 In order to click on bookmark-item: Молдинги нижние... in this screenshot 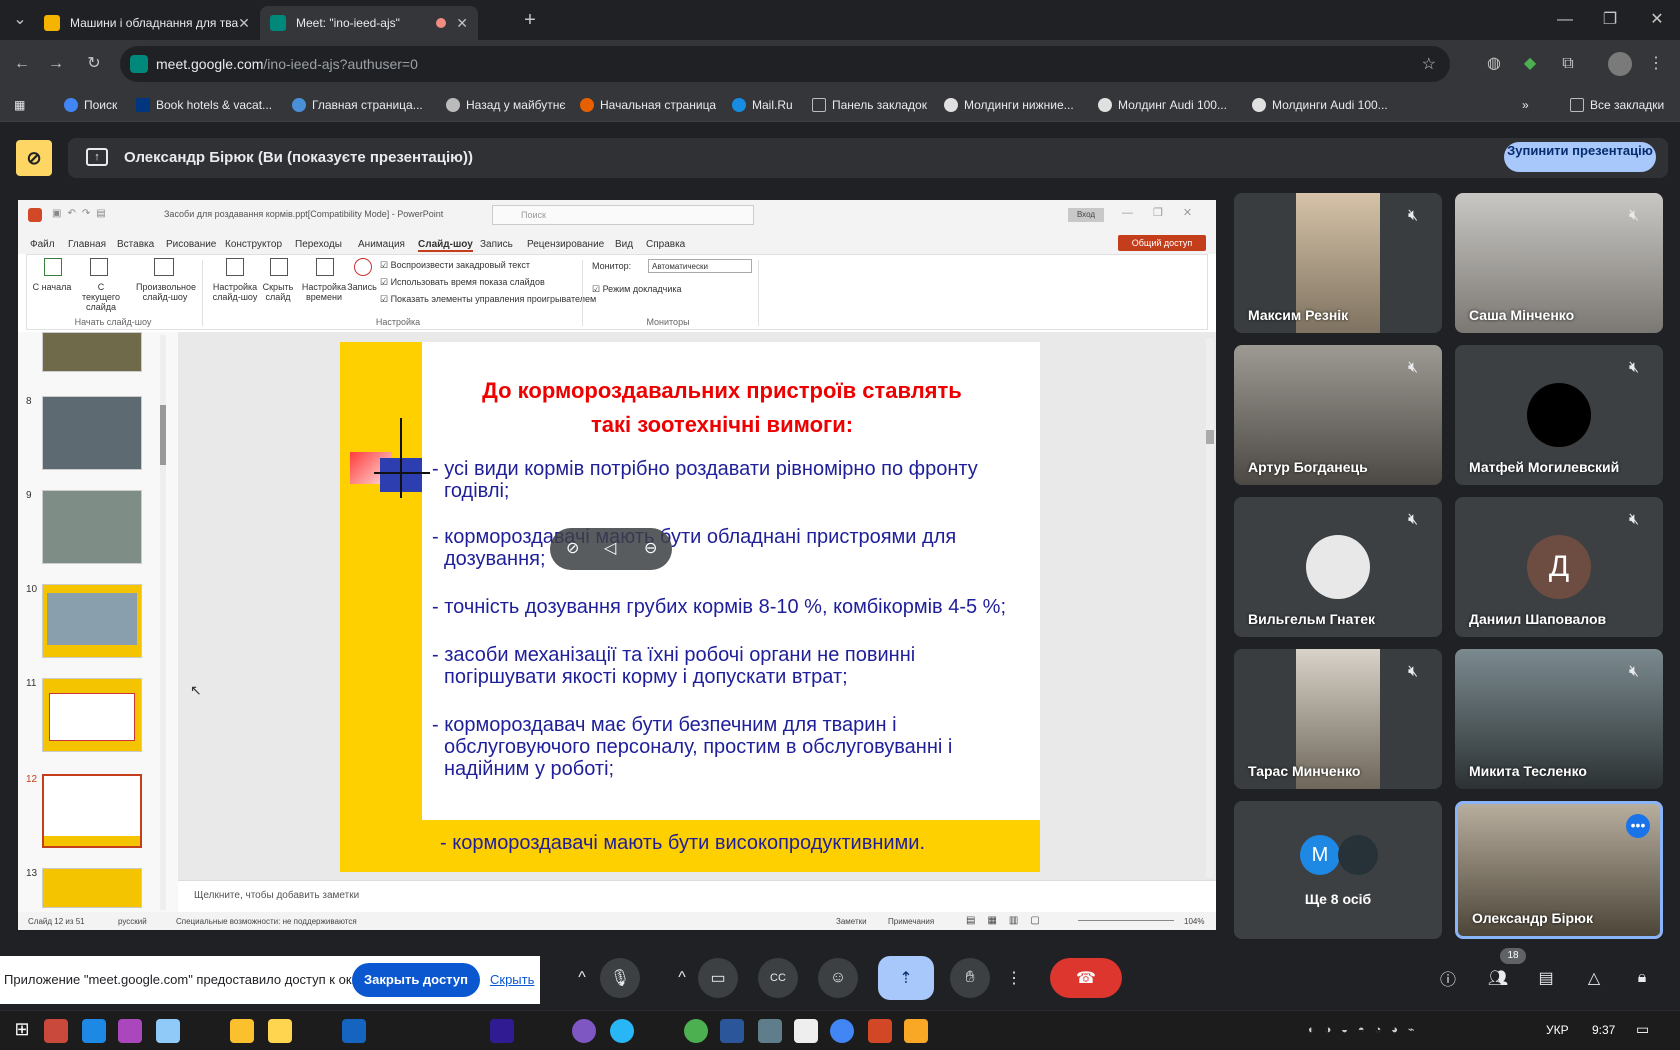, I will do `click(1009, 105)`.